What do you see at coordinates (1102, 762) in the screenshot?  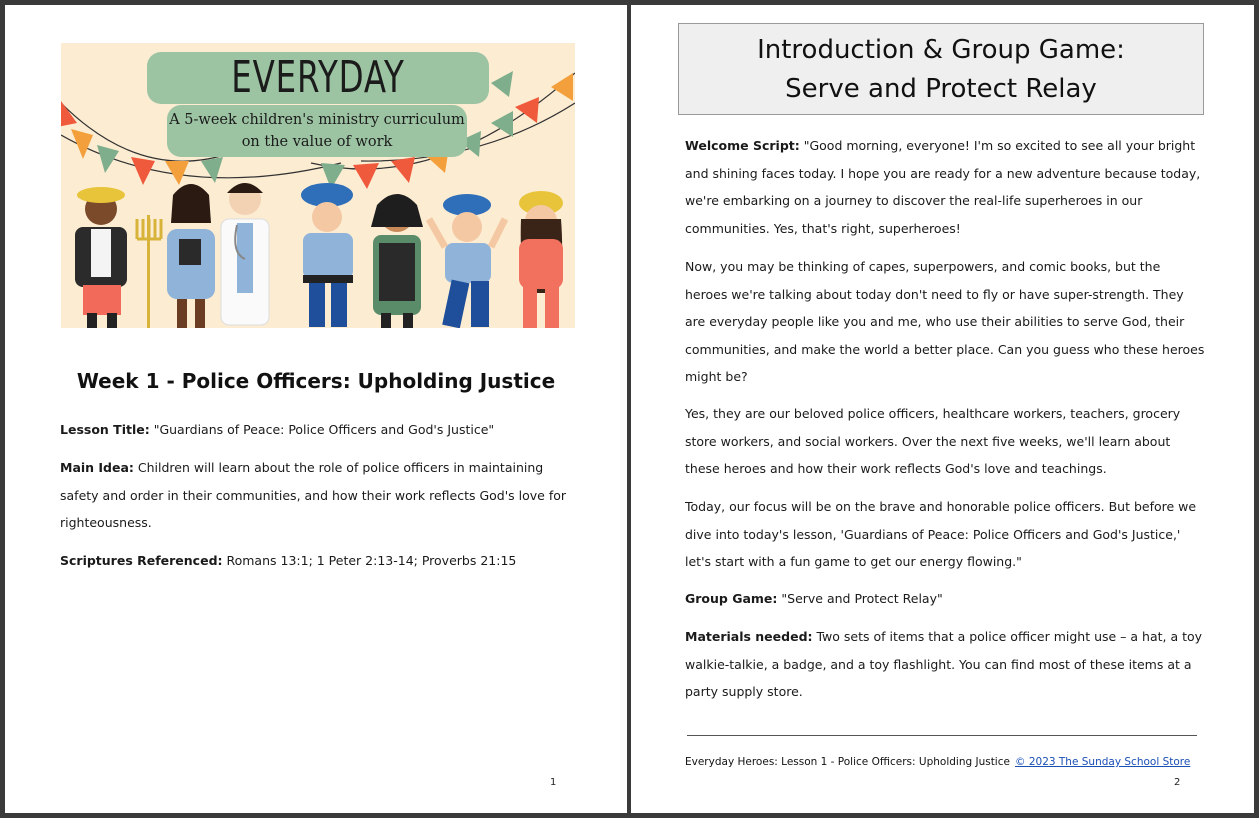 I see `footer-copyright-link: © 2023 The Sunday School Store` at bounding box center [1102, 762].